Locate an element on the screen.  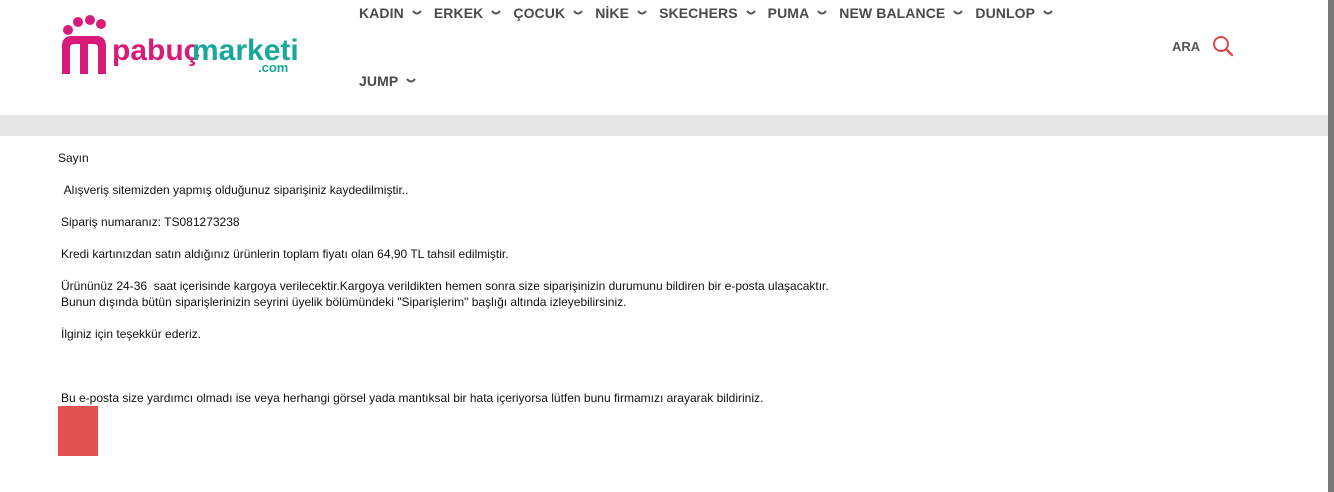
search-button: ARA is located at coordinates (1203, 46).